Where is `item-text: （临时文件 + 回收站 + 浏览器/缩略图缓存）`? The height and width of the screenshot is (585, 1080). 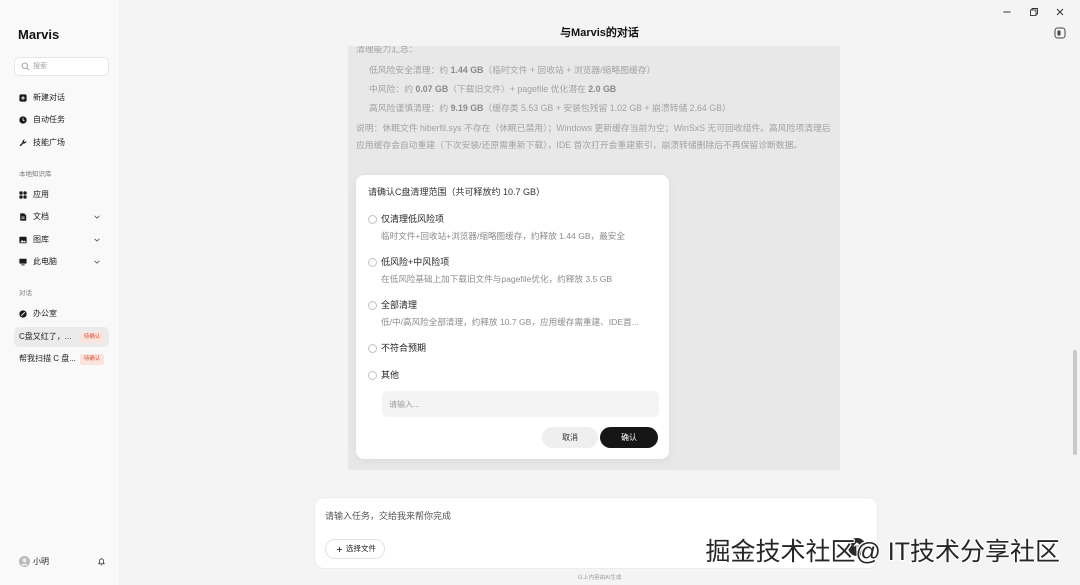 item-text: （临时文件 + 回收站 + 浏览器/缩略图缓存） is located at coordinates (569, 70).